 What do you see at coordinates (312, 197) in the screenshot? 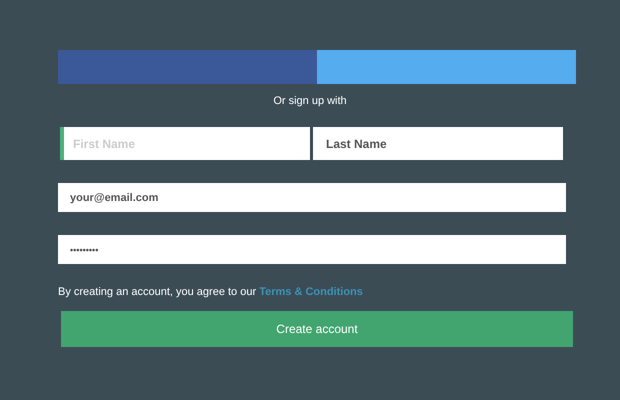
I see `email-field: your@email.com` at bounding box center [312, 197].